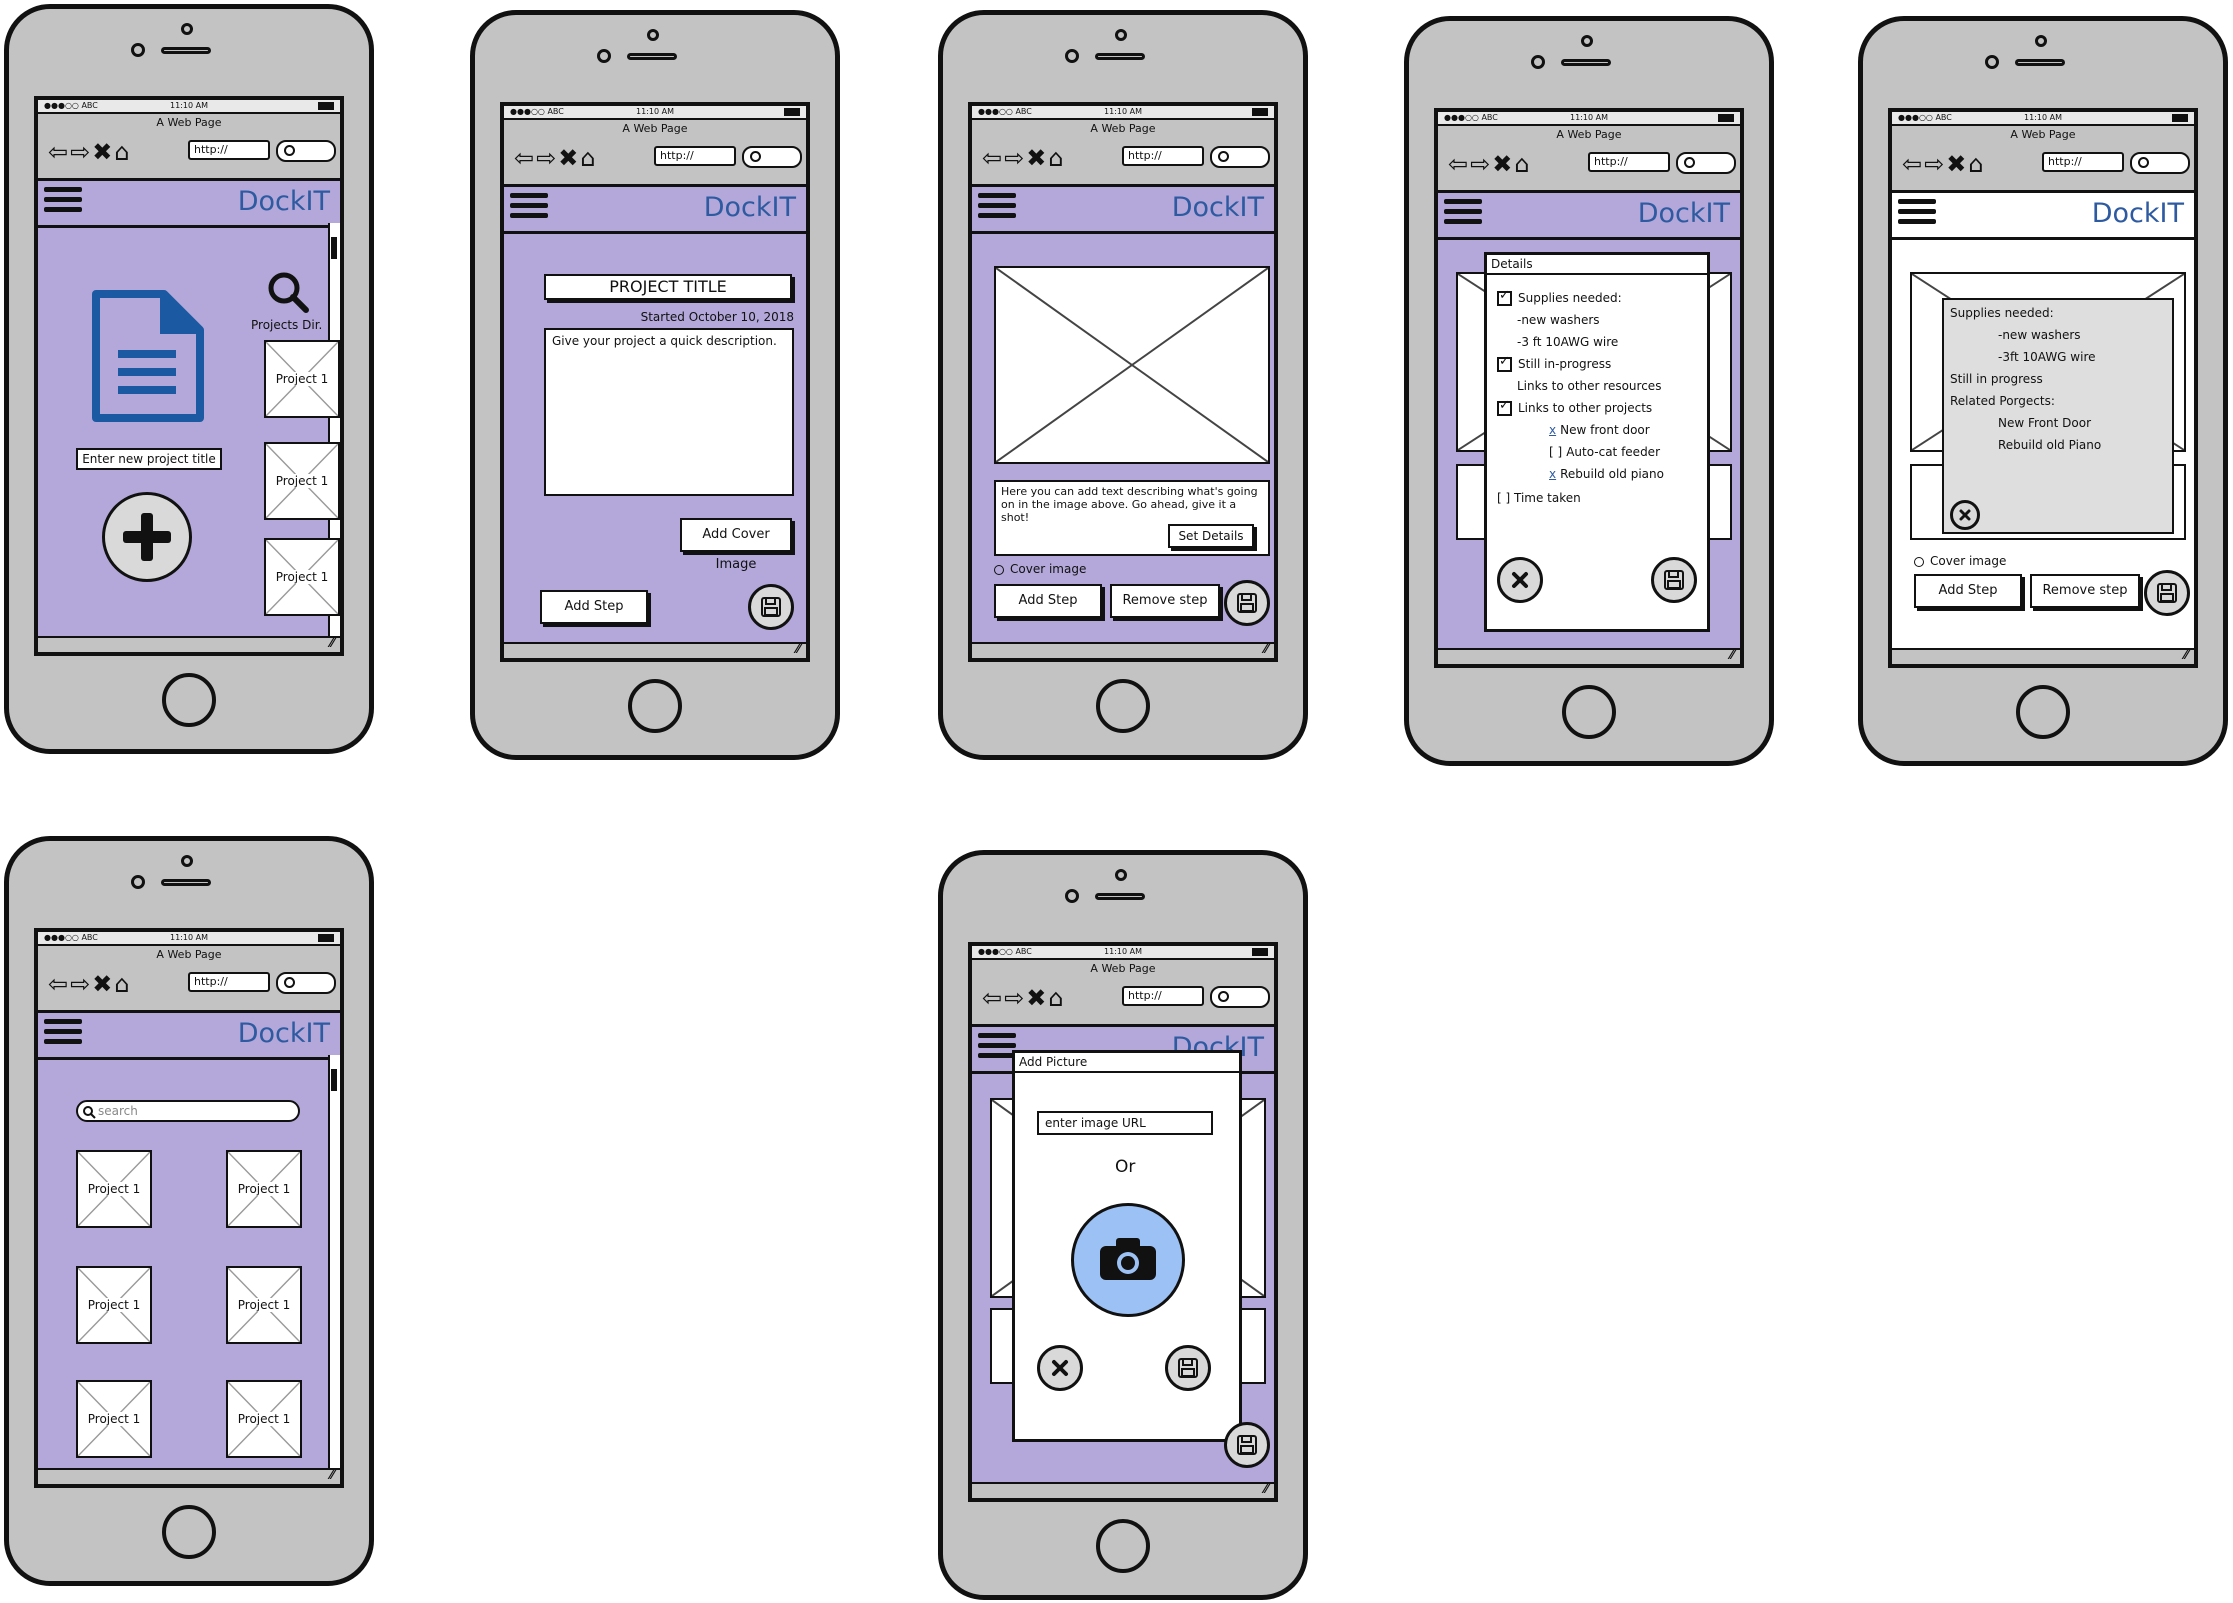 The height and width of the screenshot is (1603, 2233). Describe the element at coordinates (1559, 297) in the screenshot. I see `supplies-checkbox: Supplies needed:` at that location.